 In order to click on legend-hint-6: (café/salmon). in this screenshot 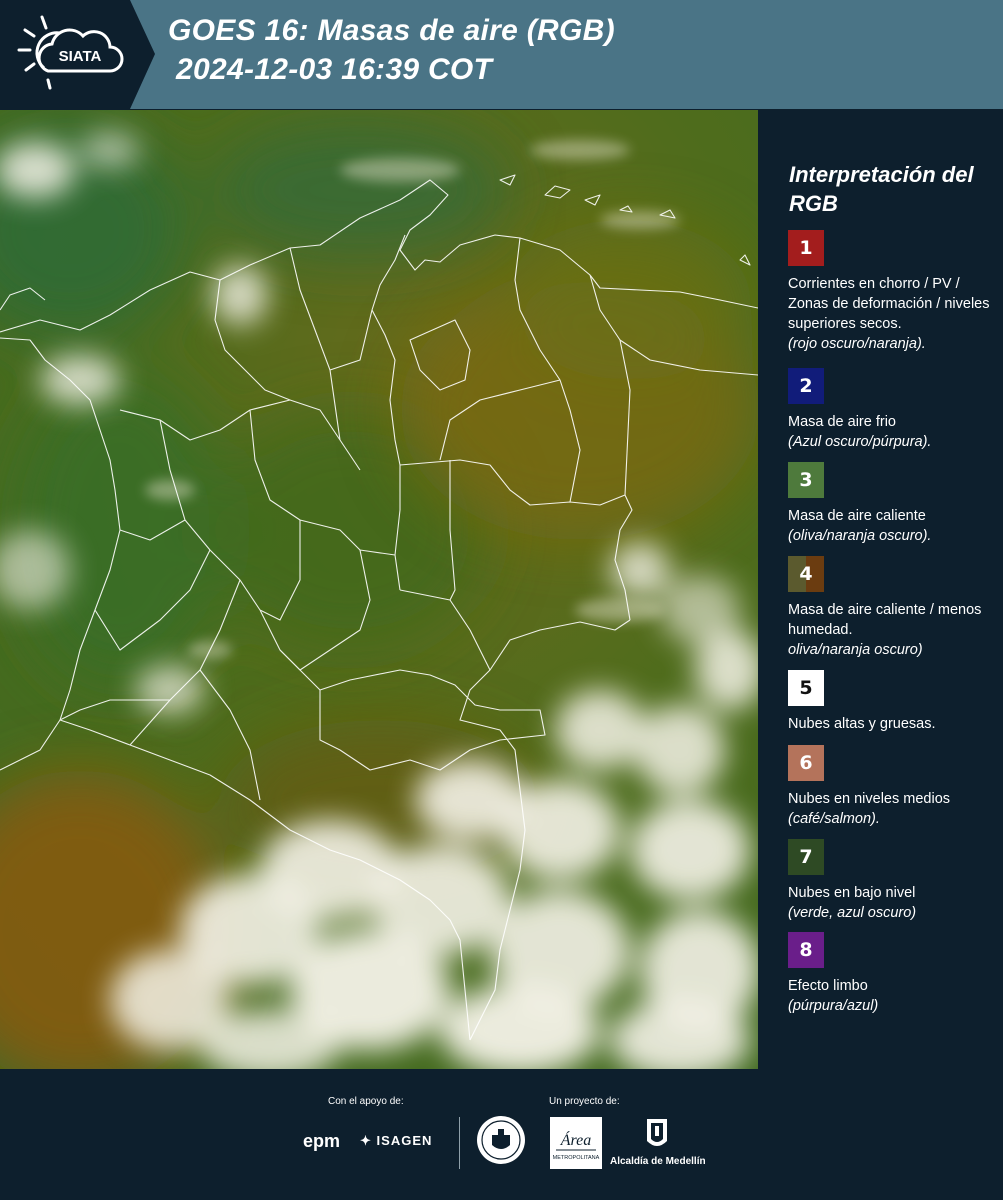, I will do `click(834, 819)`.